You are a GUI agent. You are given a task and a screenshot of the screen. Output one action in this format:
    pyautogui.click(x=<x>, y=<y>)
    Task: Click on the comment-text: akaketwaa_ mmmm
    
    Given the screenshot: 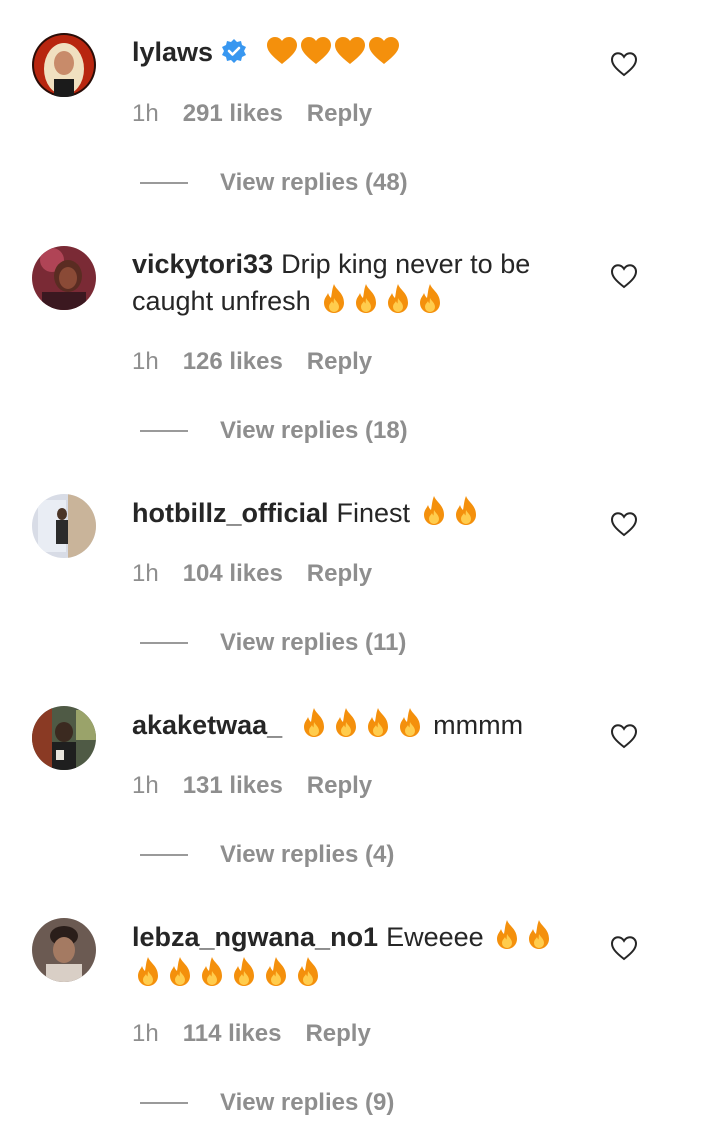 What is the action you would take?
    pyautogui.click(x=352, y=724)
    